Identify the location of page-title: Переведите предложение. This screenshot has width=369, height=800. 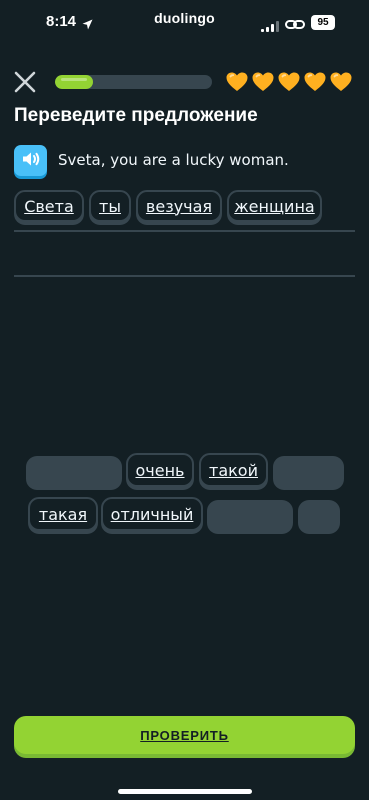
(136, 115).